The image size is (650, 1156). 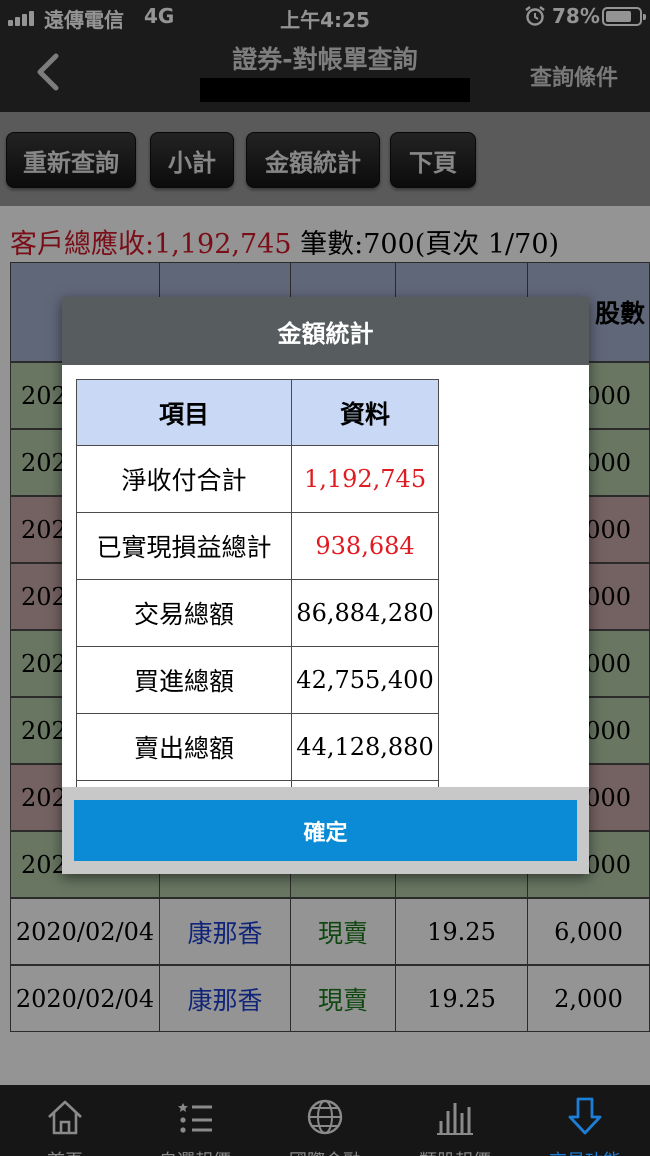 I want to click on bar-chart-icon, so click(x=455, y=1119).